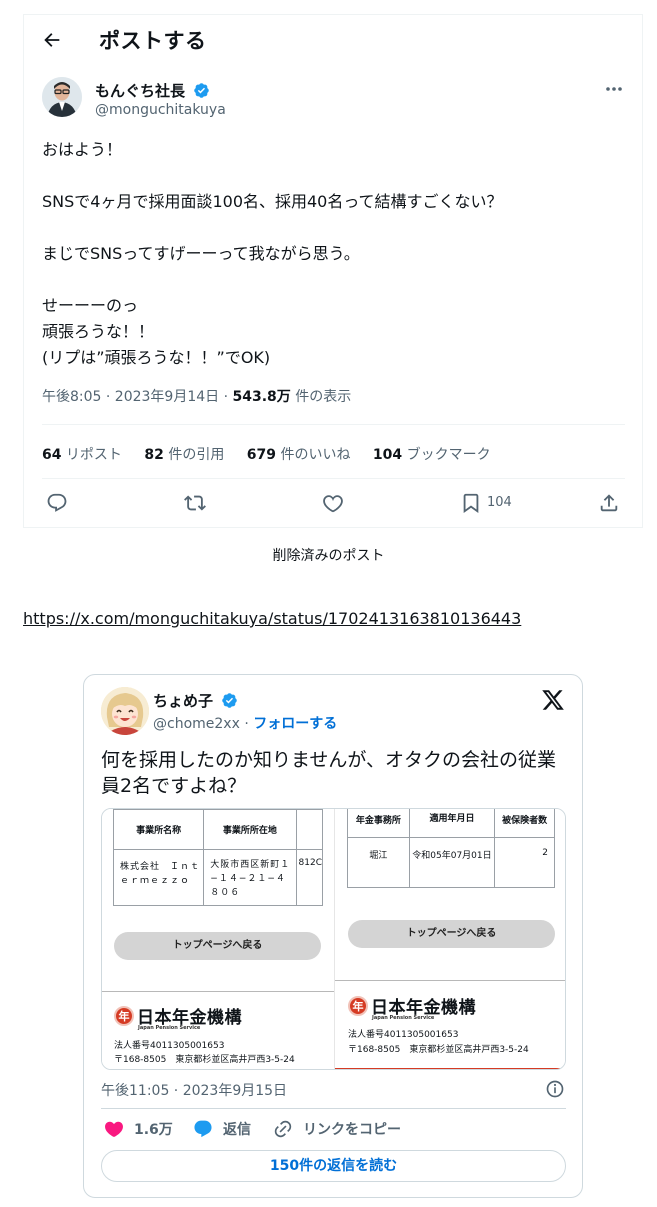 This screenshot has height=1207, width=657. I want to click on embed-like-count: 1.6万, so click(153, 1130).